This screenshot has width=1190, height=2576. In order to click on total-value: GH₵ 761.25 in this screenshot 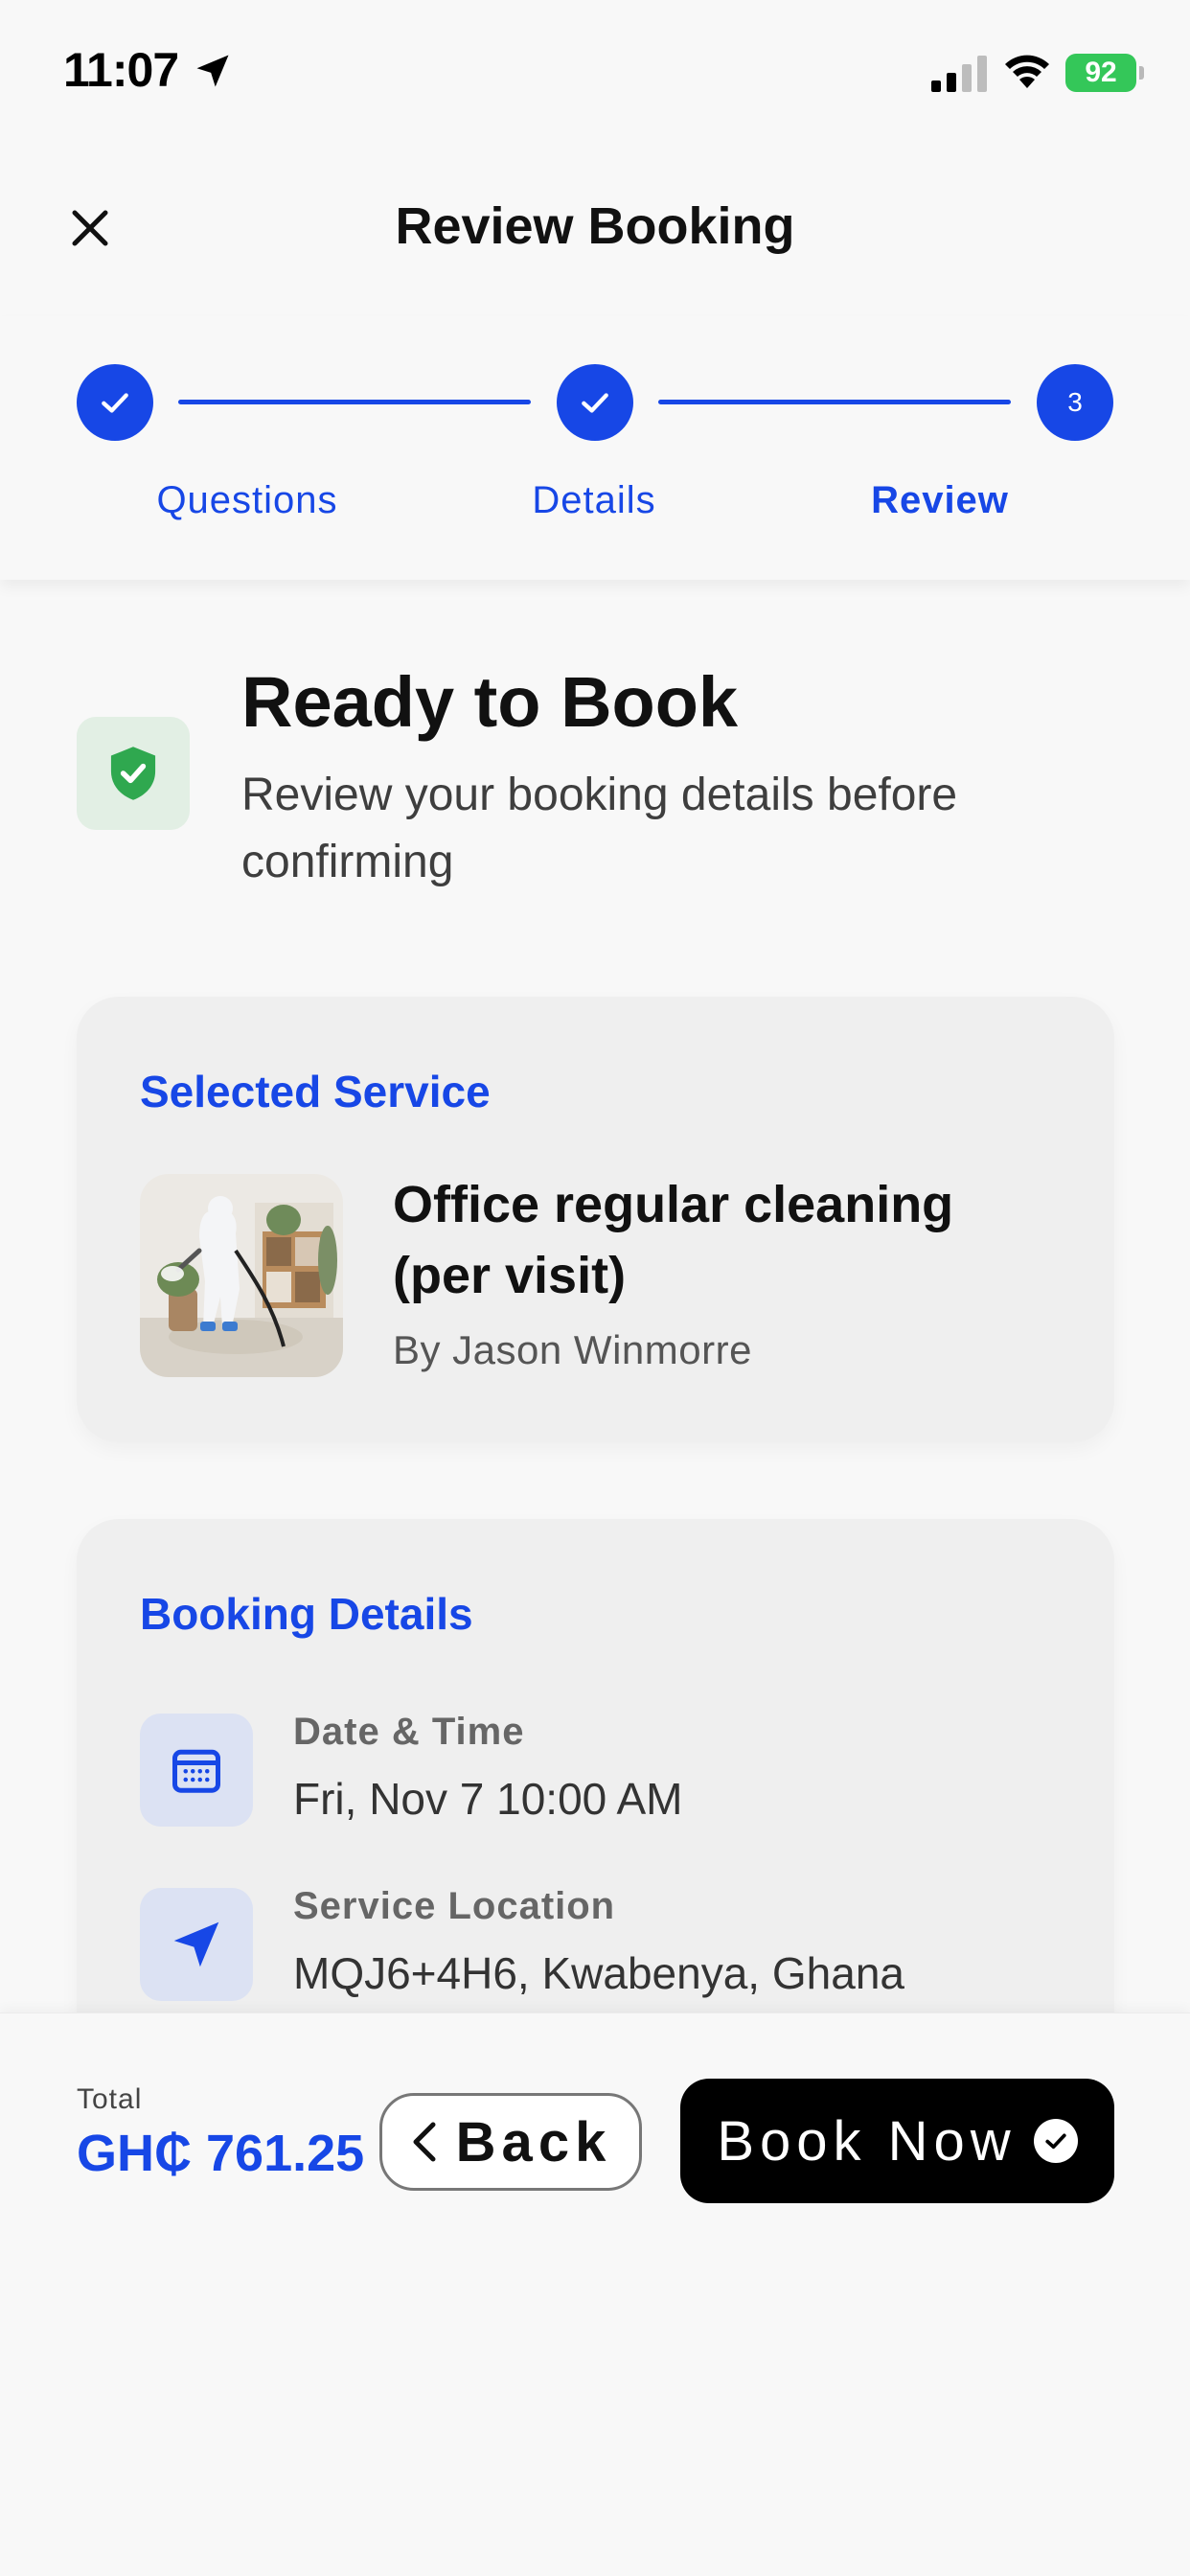, I will do `click(221, 2153)`.